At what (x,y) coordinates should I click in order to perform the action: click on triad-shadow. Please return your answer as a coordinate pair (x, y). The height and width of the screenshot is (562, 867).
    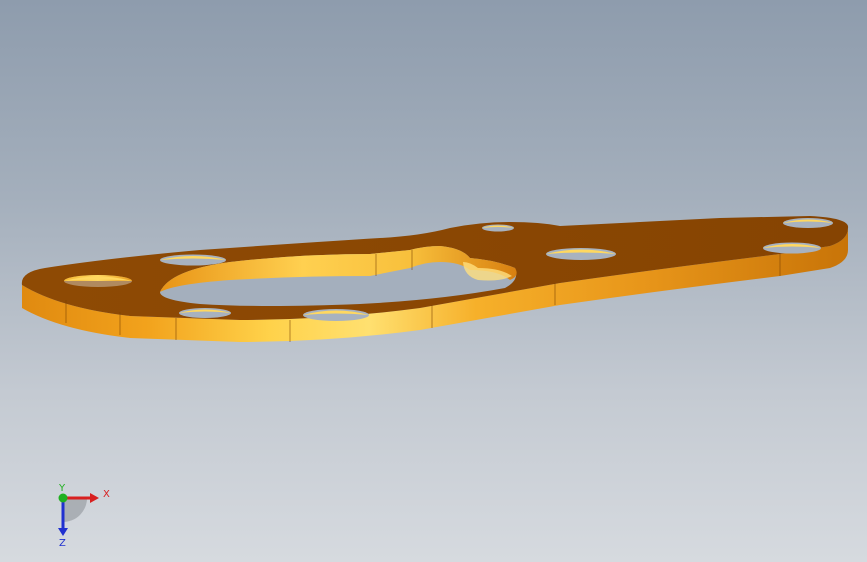
    Looking at the image, I should click on (75, 510).